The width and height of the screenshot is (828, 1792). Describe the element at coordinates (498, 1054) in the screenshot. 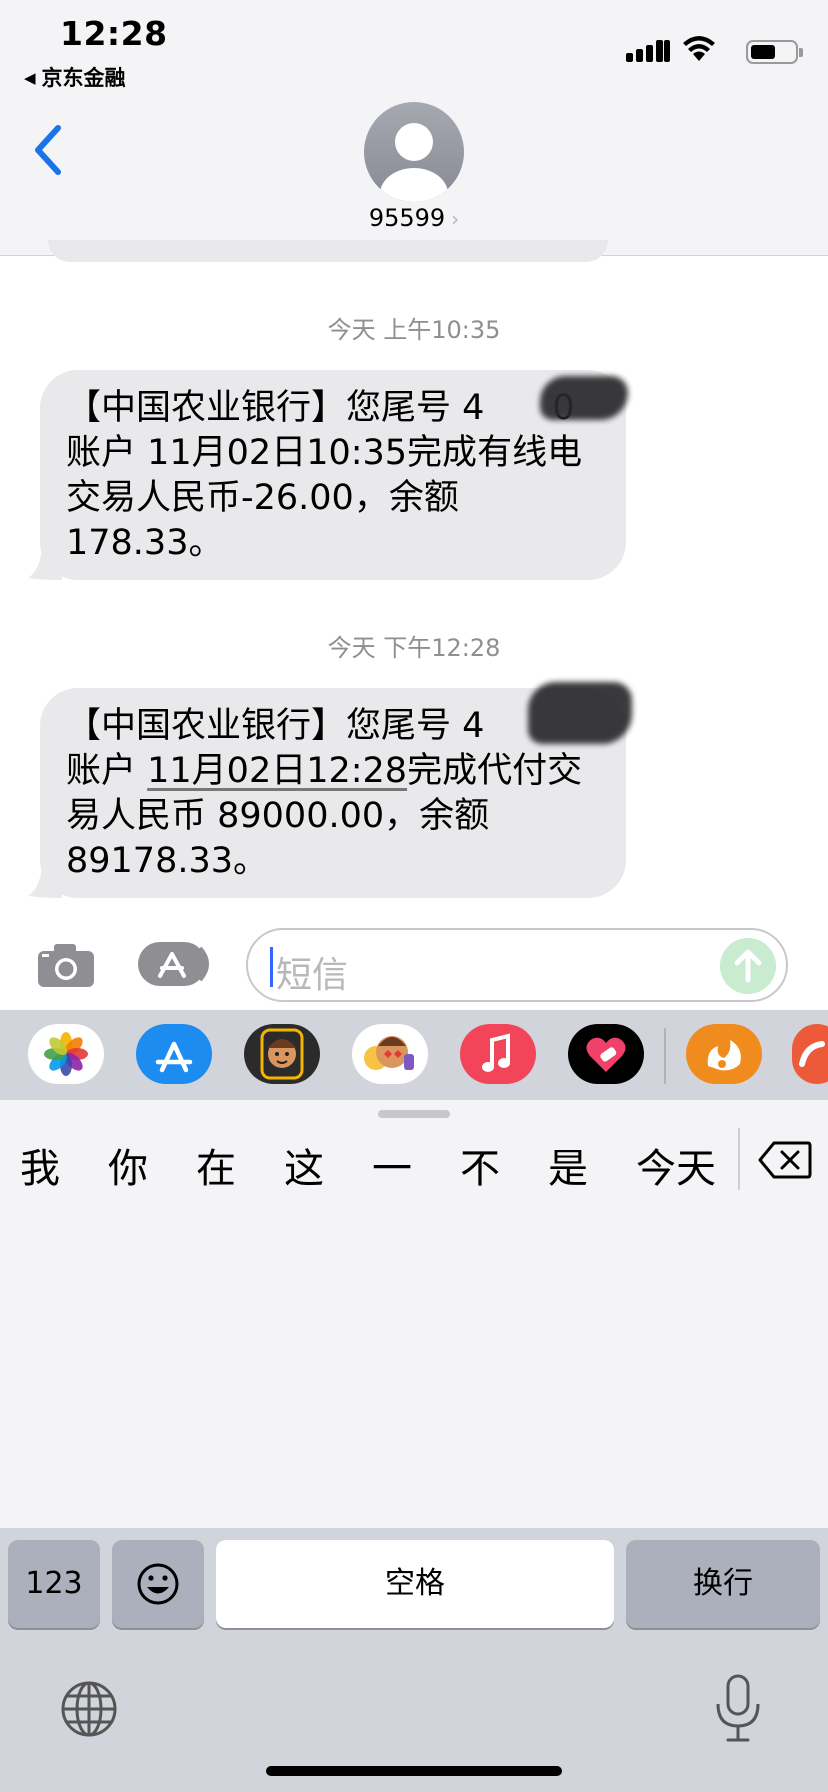

I see `music-icon` at that location.